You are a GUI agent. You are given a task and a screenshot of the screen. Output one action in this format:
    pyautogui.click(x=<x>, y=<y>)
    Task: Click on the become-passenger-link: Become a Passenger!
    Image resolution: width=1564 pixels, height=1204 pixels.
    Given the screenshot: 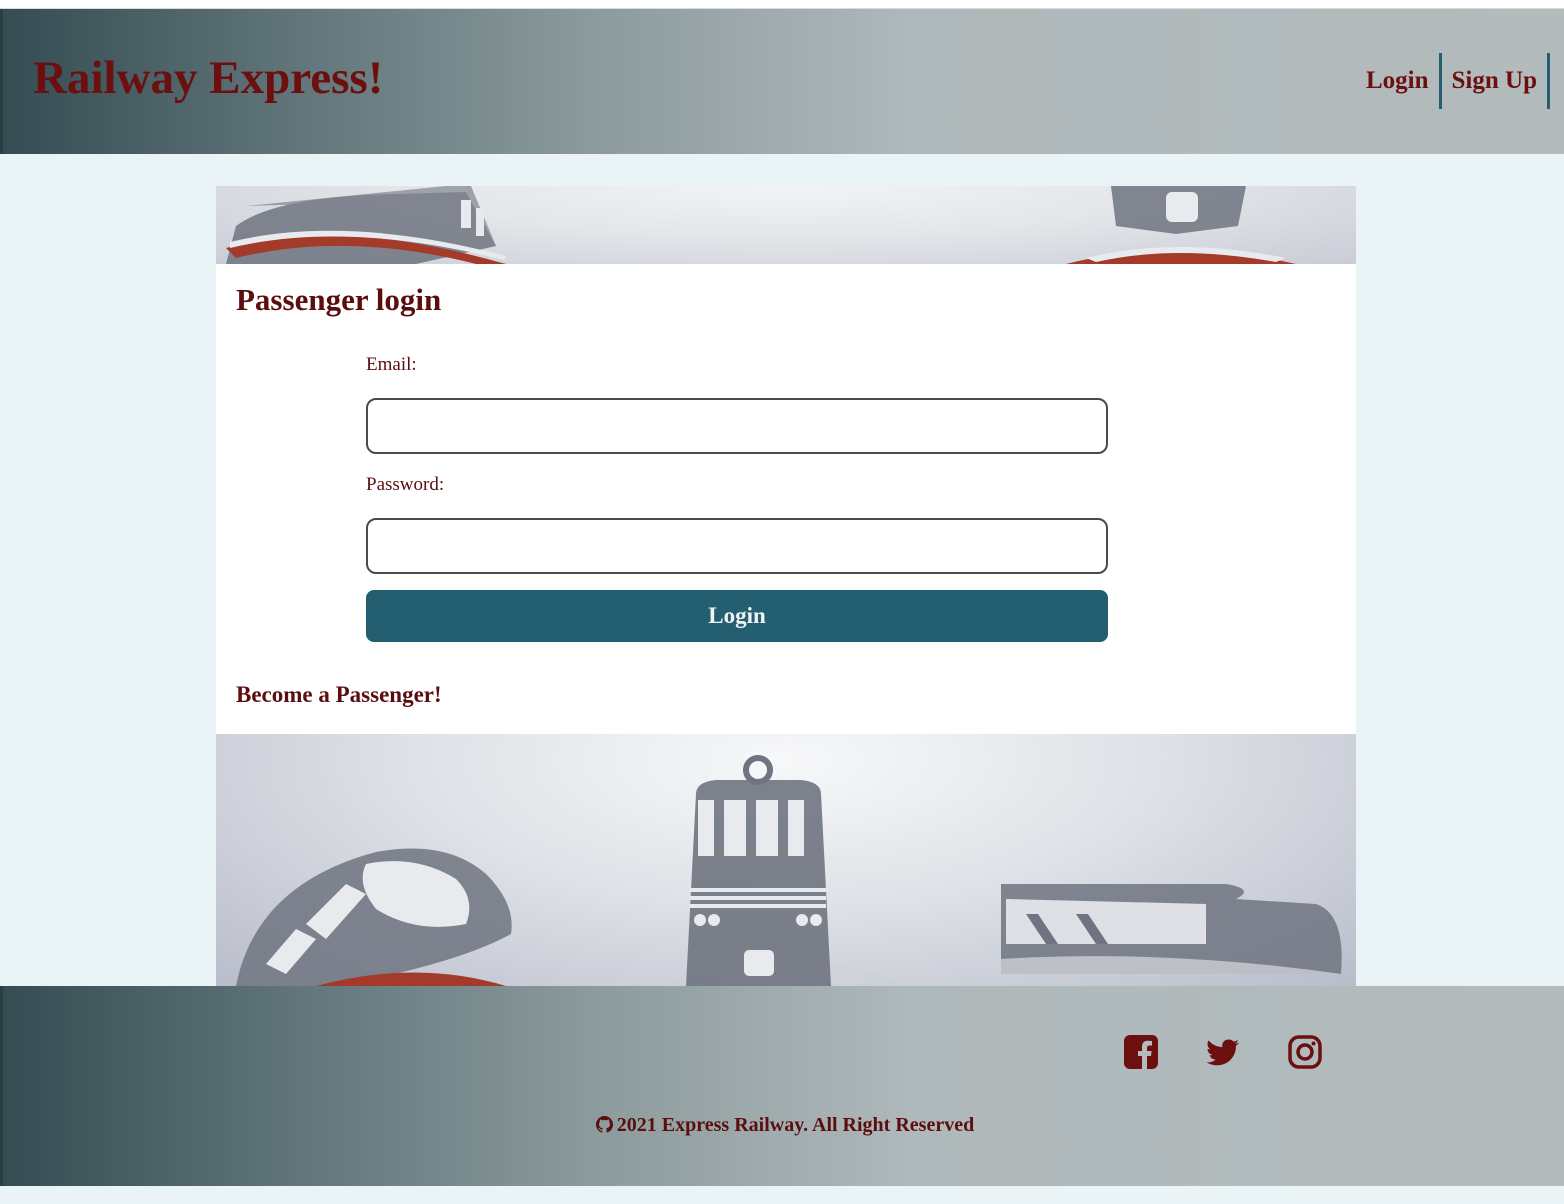 What is the action you would take?
    pyautogui.click(x=339, y=695)
    